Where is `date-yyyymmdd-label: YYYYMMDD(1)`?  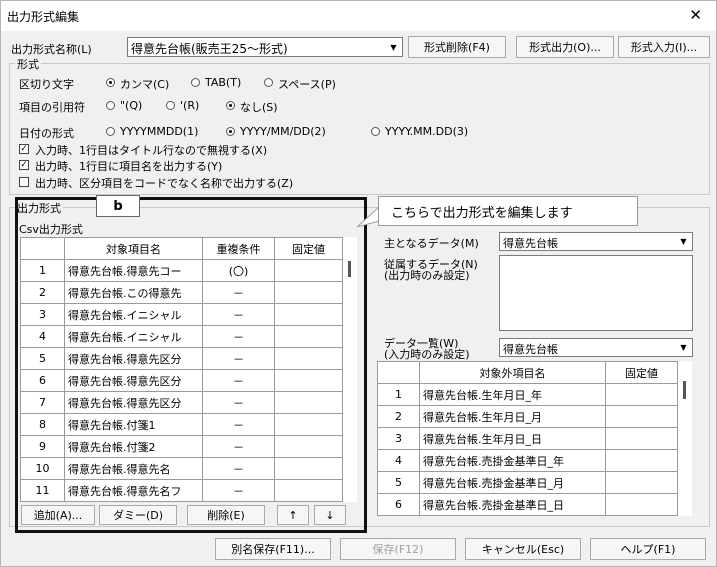
date-yyyymmdd-label: YYYYMMDD(1) is located at coordinates (159, 131).